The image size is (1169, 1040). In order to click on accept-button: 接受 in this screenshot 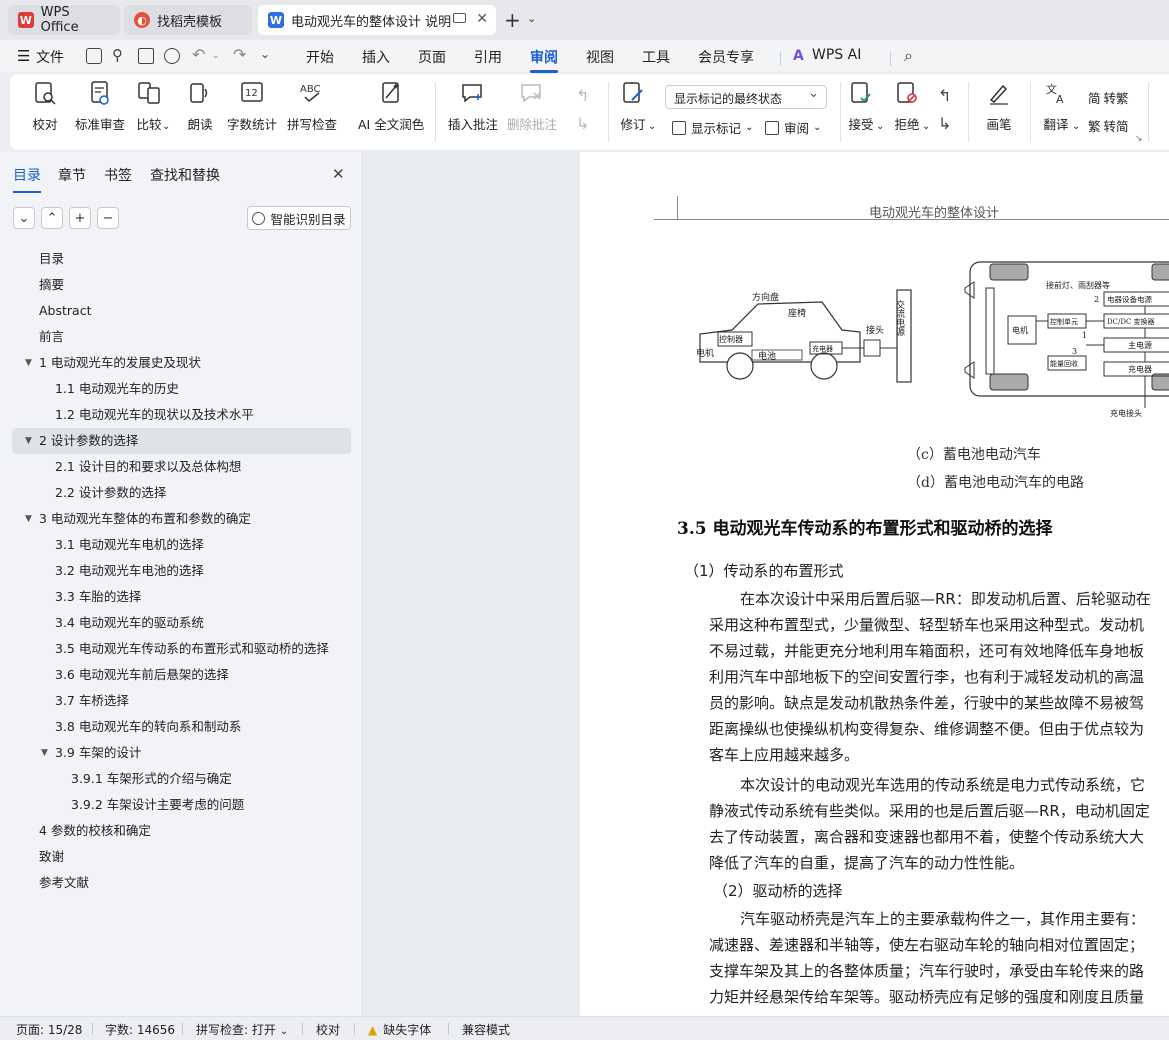, I will do `click(861, 106)`.